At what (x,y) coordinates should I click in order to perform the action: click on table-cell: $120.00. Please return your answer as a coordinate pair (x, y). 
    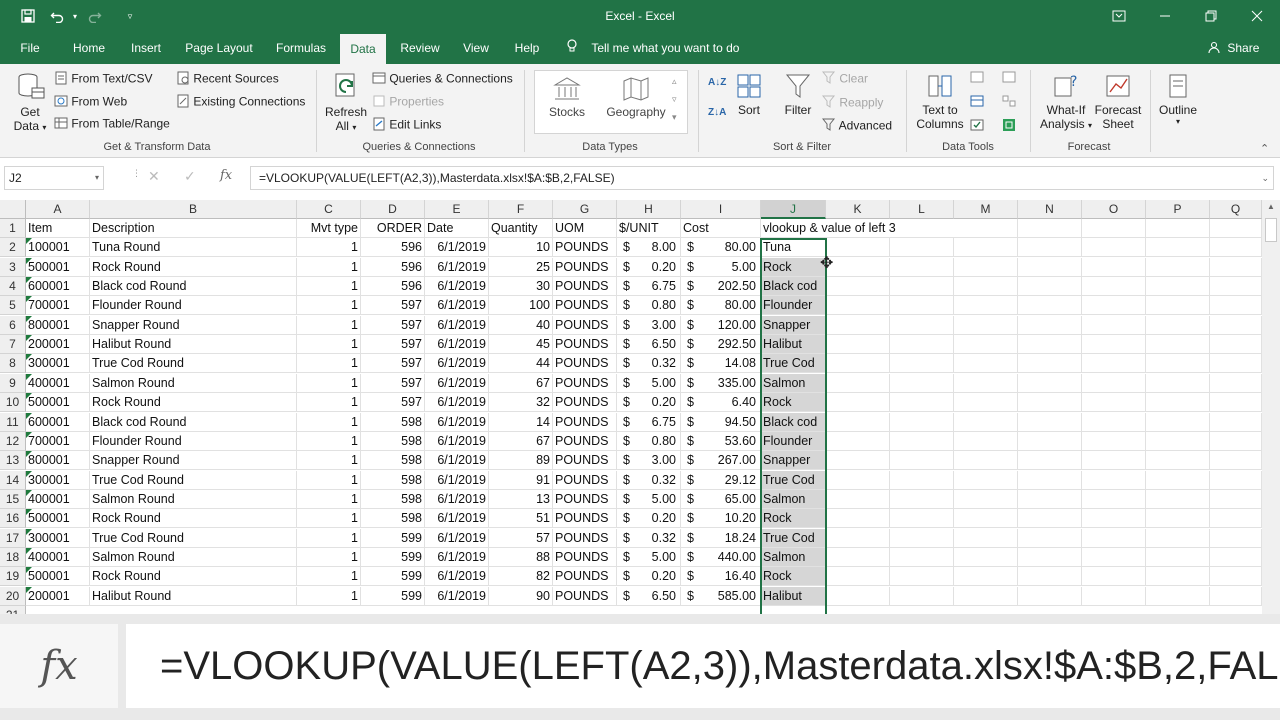
    Looking at the image, I should click on (721, 325).